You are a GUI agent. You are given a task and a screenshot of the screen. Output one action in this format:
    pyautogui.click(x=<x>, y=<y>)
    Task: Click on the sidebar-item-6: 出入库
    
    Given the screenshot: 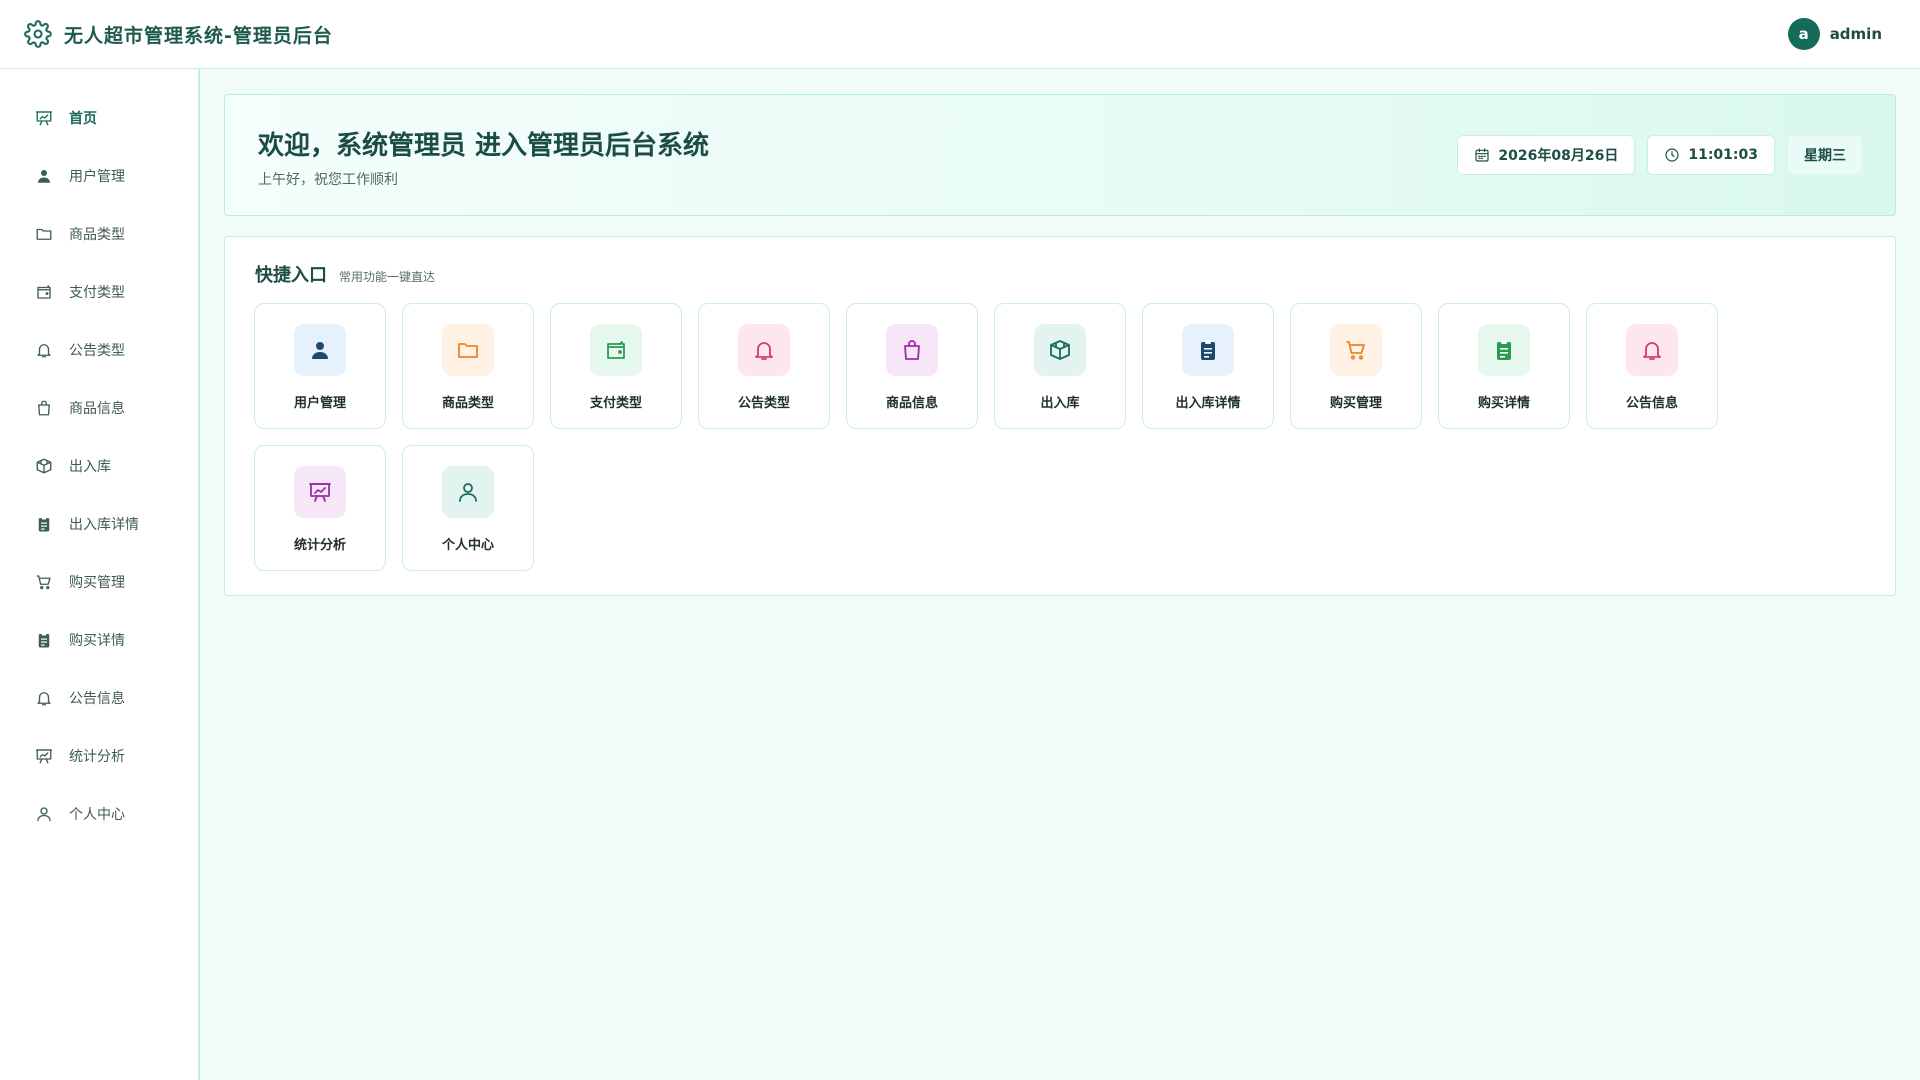 What is the action you would take?
    pyautogui.click(x=99, y=466)
    